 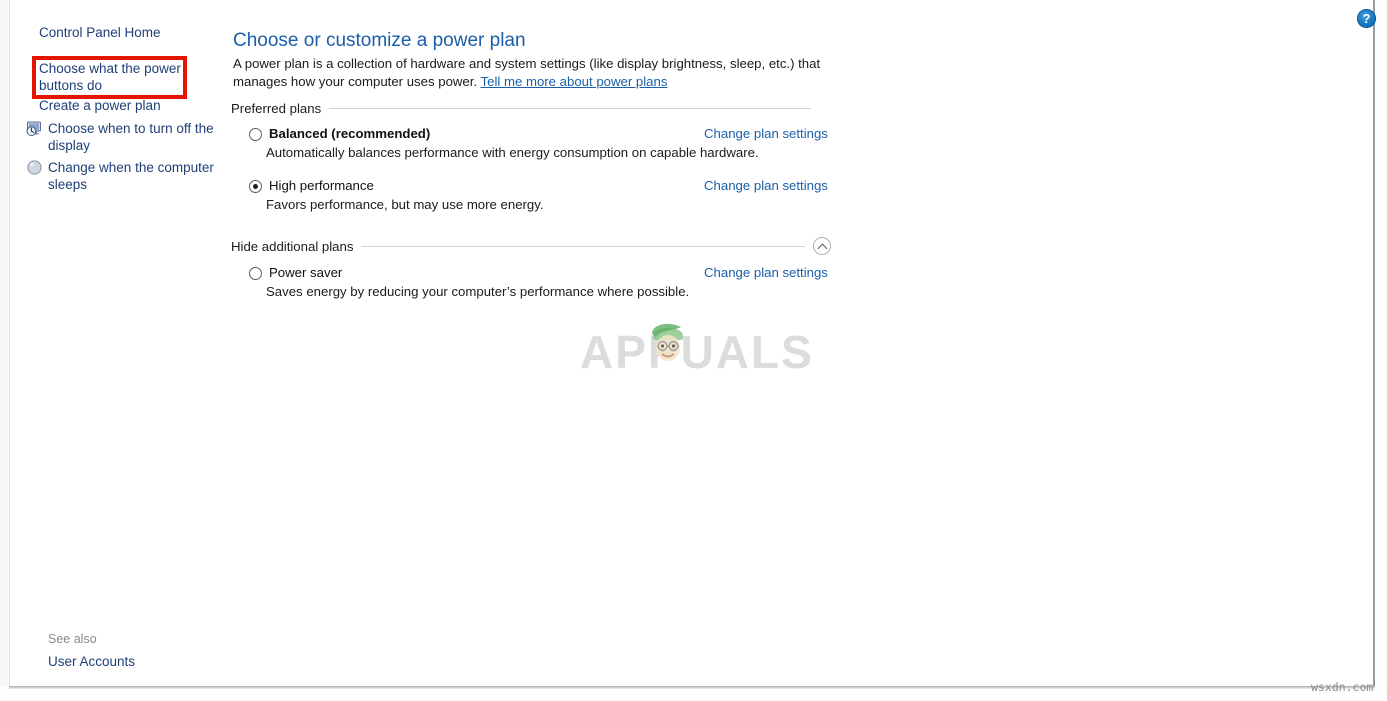 What do you see at coordinates (1381, 350) in the screenshot?
I see `window-right-outside` at bounding box center [1381, 350].